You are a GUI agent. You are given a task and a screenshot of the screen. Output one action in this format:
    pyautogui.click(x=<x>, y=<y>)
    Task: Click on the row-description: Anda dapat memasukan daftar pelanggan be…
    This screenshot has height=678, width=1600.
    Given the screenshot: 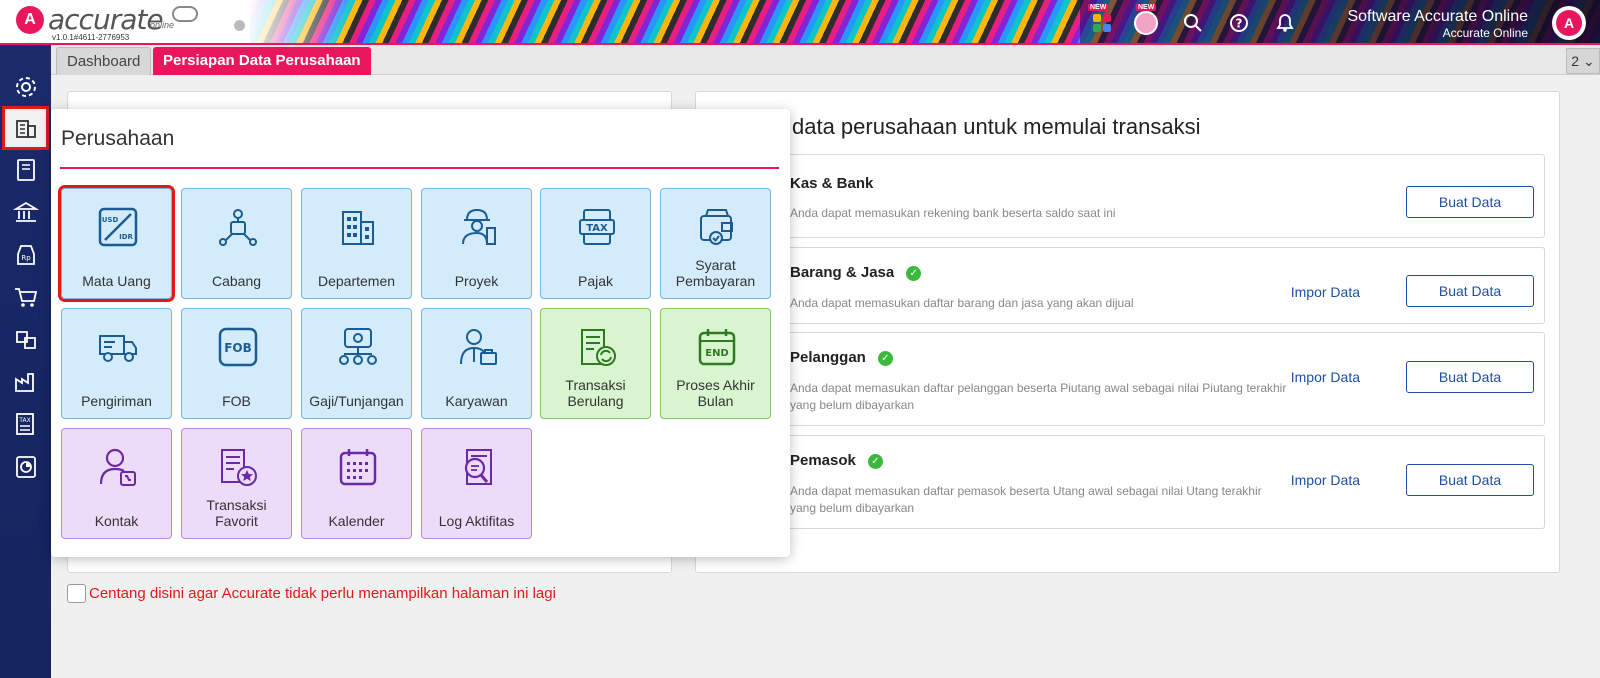 What is the action you would take?
    pyautogui.click(x=1038, y=396)
    